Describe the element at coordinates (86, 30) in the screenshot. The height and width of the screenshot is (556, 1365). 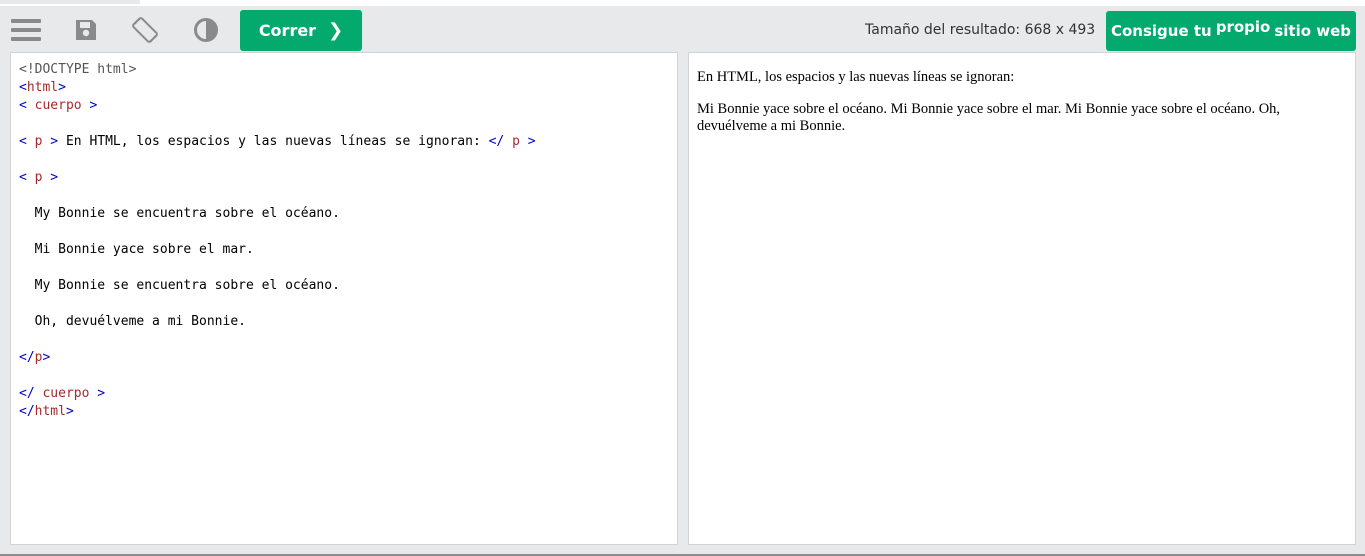
I see `save-icon` at that location.